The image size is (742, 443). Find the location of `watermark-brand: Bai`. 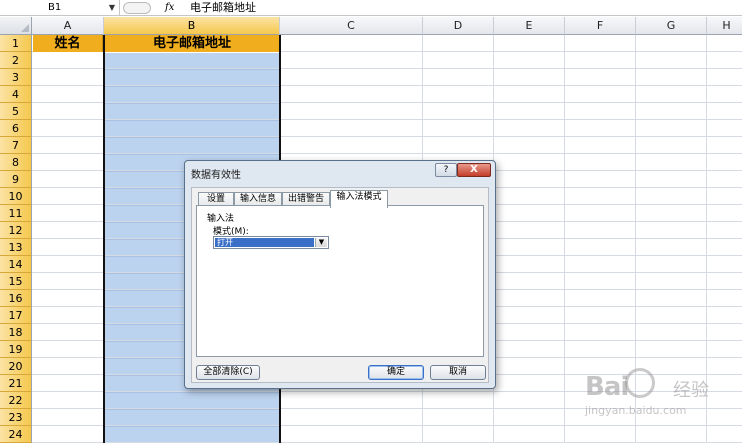

watermark-brand: Bai is located at coordinates (607, 387).